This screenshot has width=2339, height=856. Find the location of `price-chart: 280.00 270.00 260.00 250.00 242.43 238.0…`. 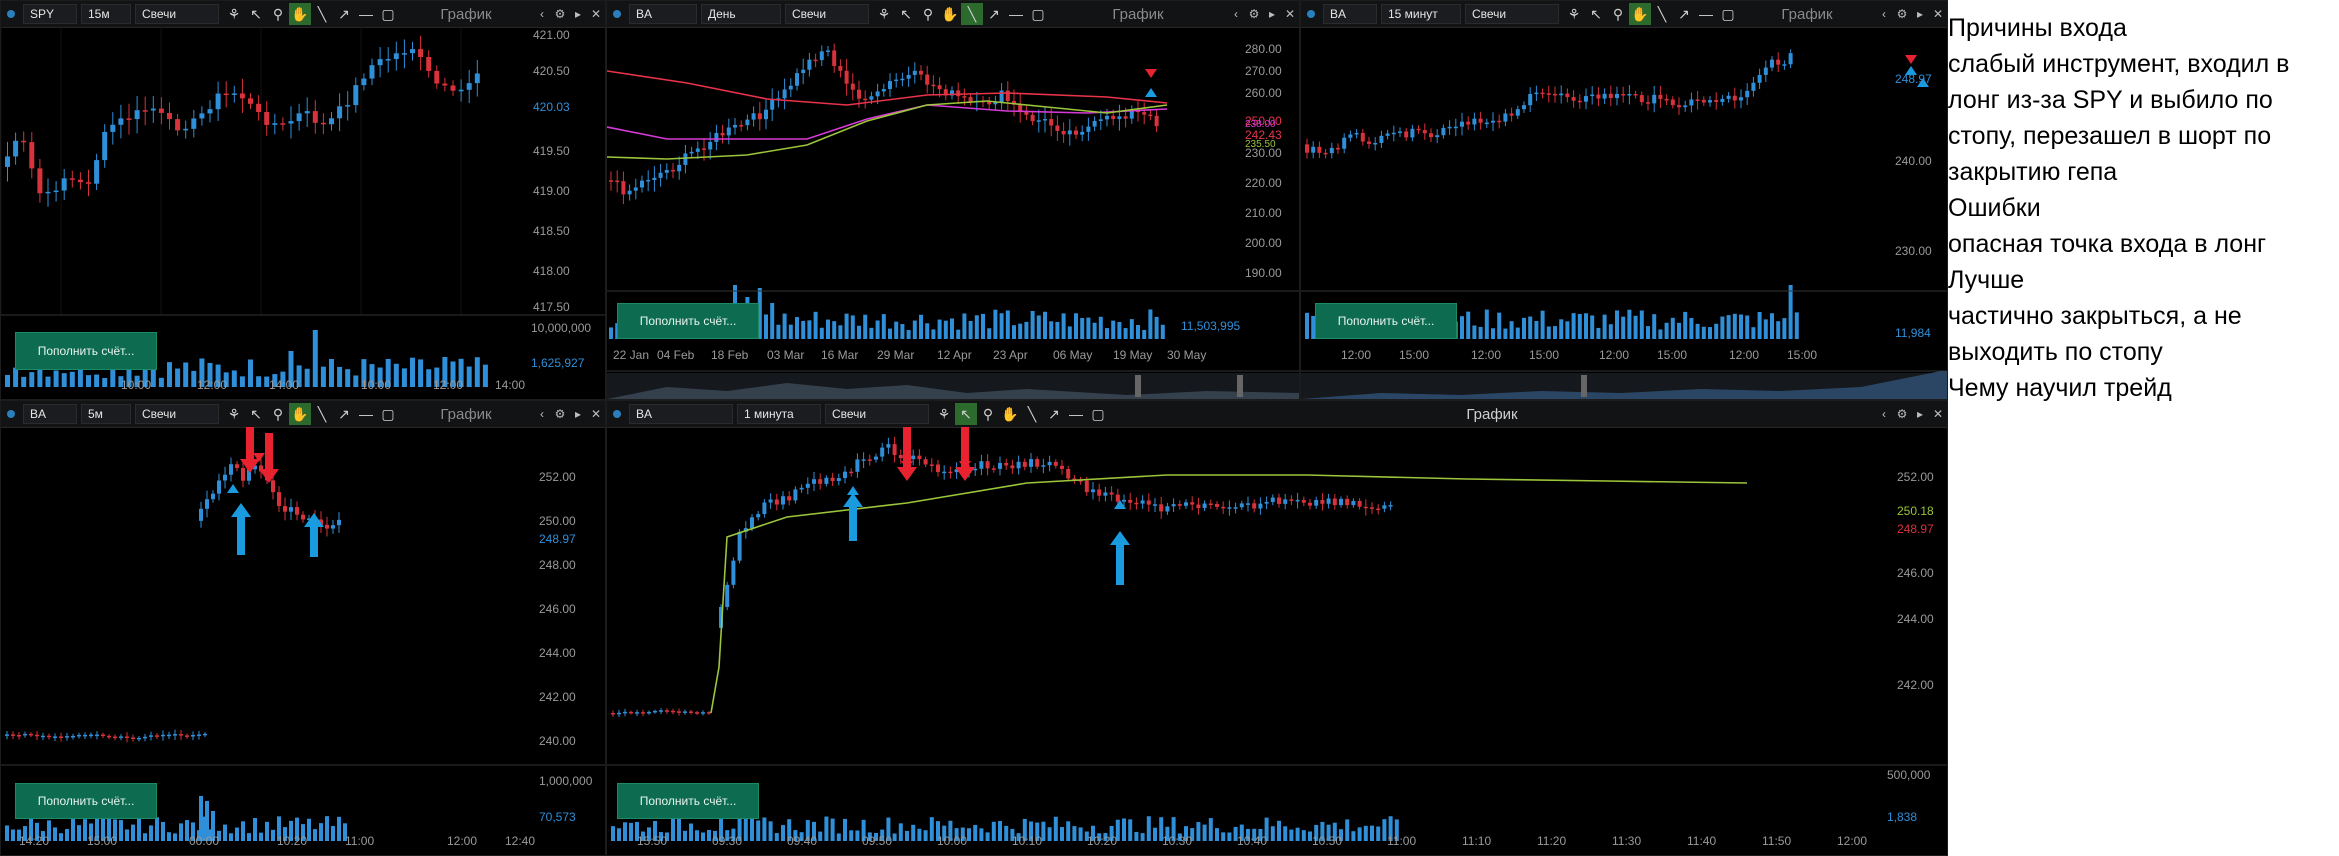

price-chart: 280.00 270.00 260.00 250.00 242.43 238.0… is located at coordinates (953, 213).